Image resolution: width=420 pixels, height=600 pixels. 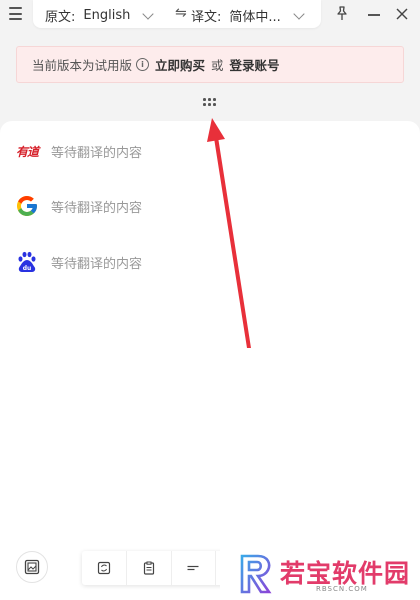 I want to click on trial-notice-text: 当前版本为试用版, so click(x=82, y=65).